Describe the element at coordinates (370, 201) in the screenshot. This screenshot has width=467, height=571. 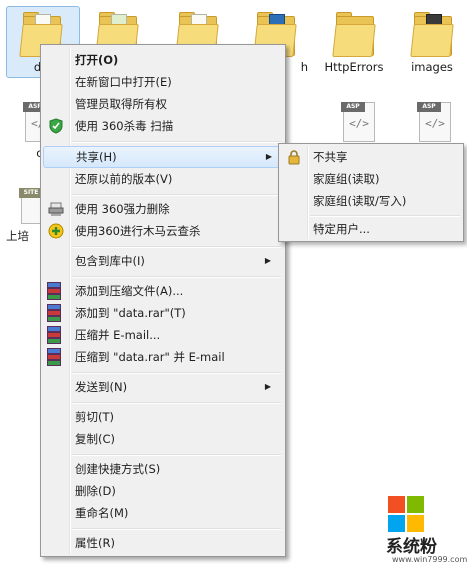
I see `submenu-item-homegroup-read-write: 家庭组(读取/写入)` at that location.